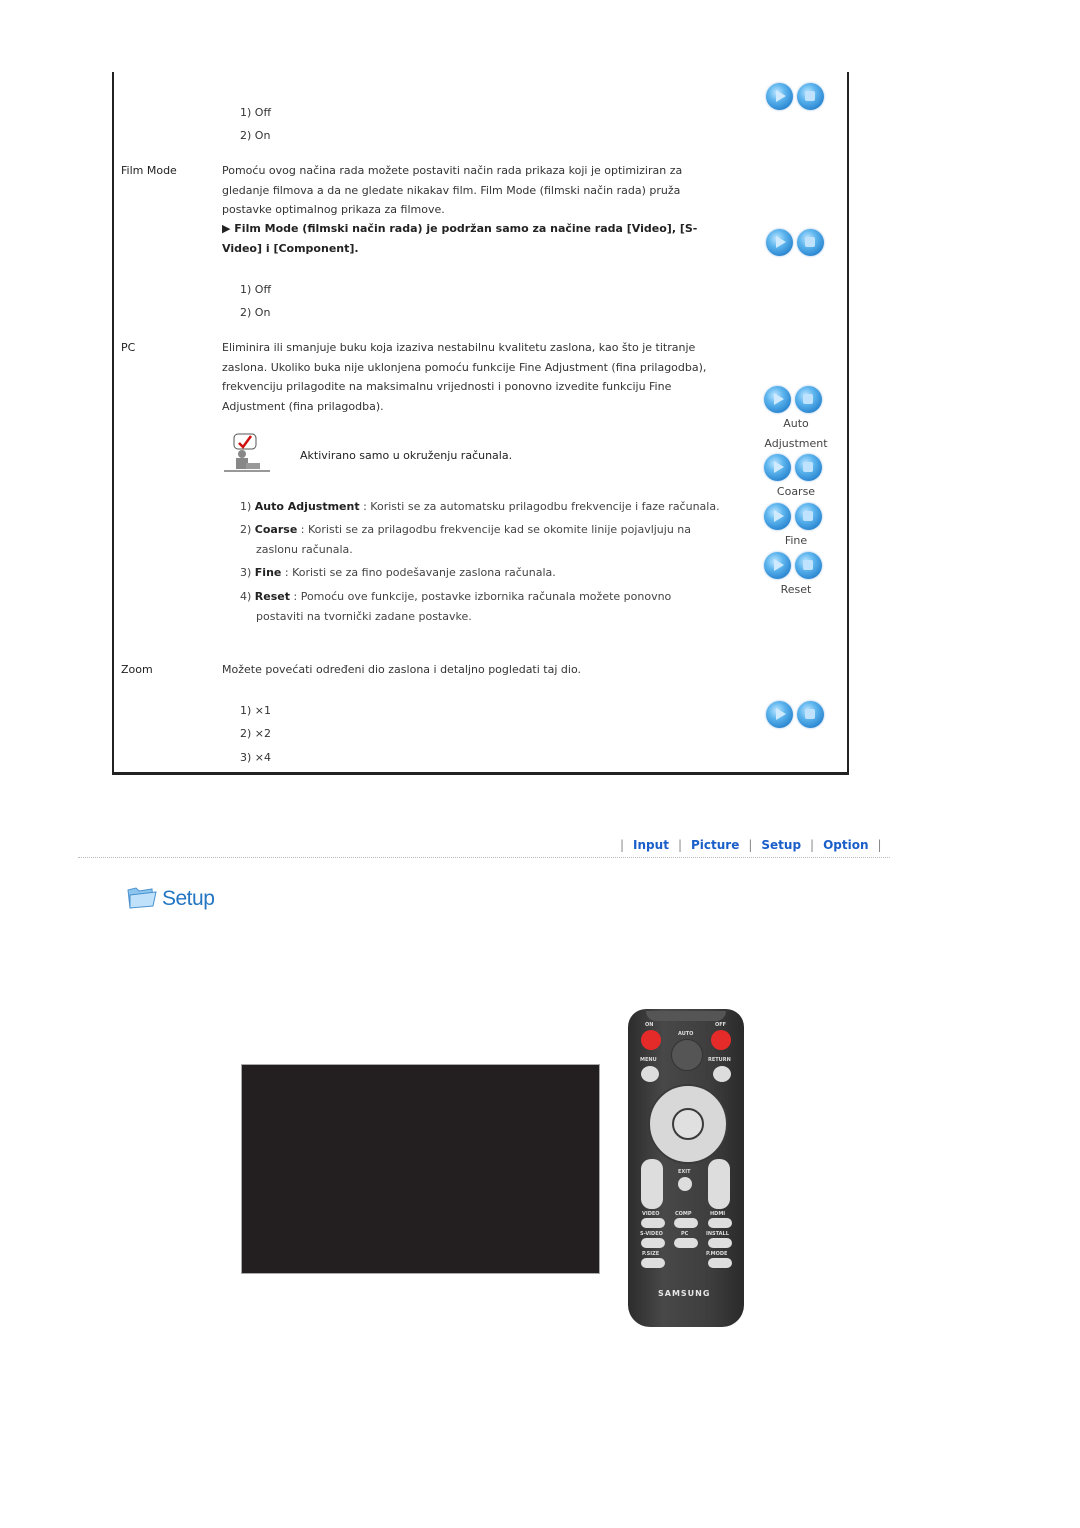 The height and width of the screenshot is (1528, 1080). Describe the element at coordinates (653, 1223) in the screenshot. I see `remote-video-button` at that location.